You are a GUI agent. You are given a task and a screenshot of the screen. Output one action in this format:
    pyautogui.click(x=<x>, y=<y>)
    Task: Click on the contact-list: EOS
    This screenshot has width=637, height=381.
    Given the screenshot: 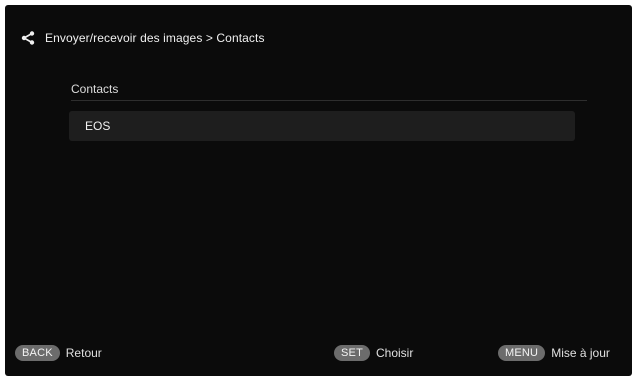 What is the action you would take?
    pyautogui.click(x=322, y=126)
    